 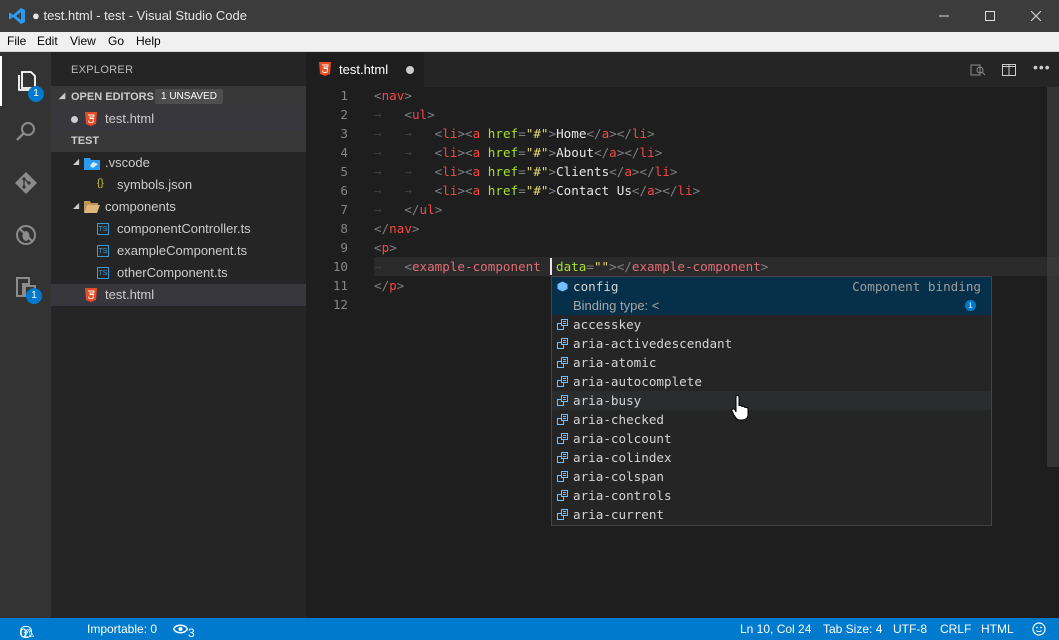 I want to click on editor-tab-bar: test.html •••, so click(x=682, y=69).